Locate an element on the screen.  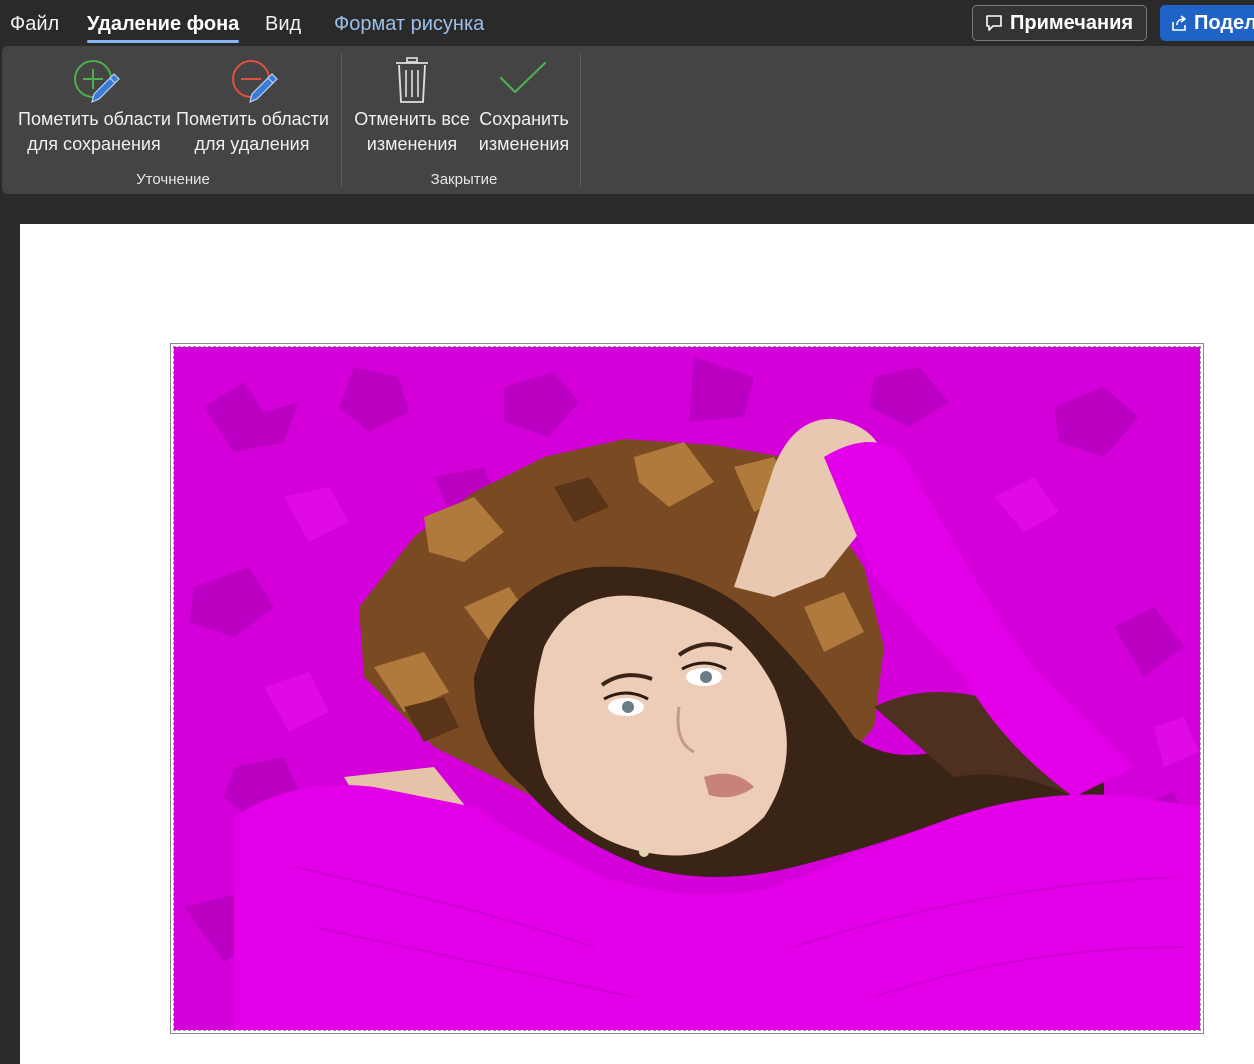
group-label-close: Закрытие is located at coordinates (464, 179).